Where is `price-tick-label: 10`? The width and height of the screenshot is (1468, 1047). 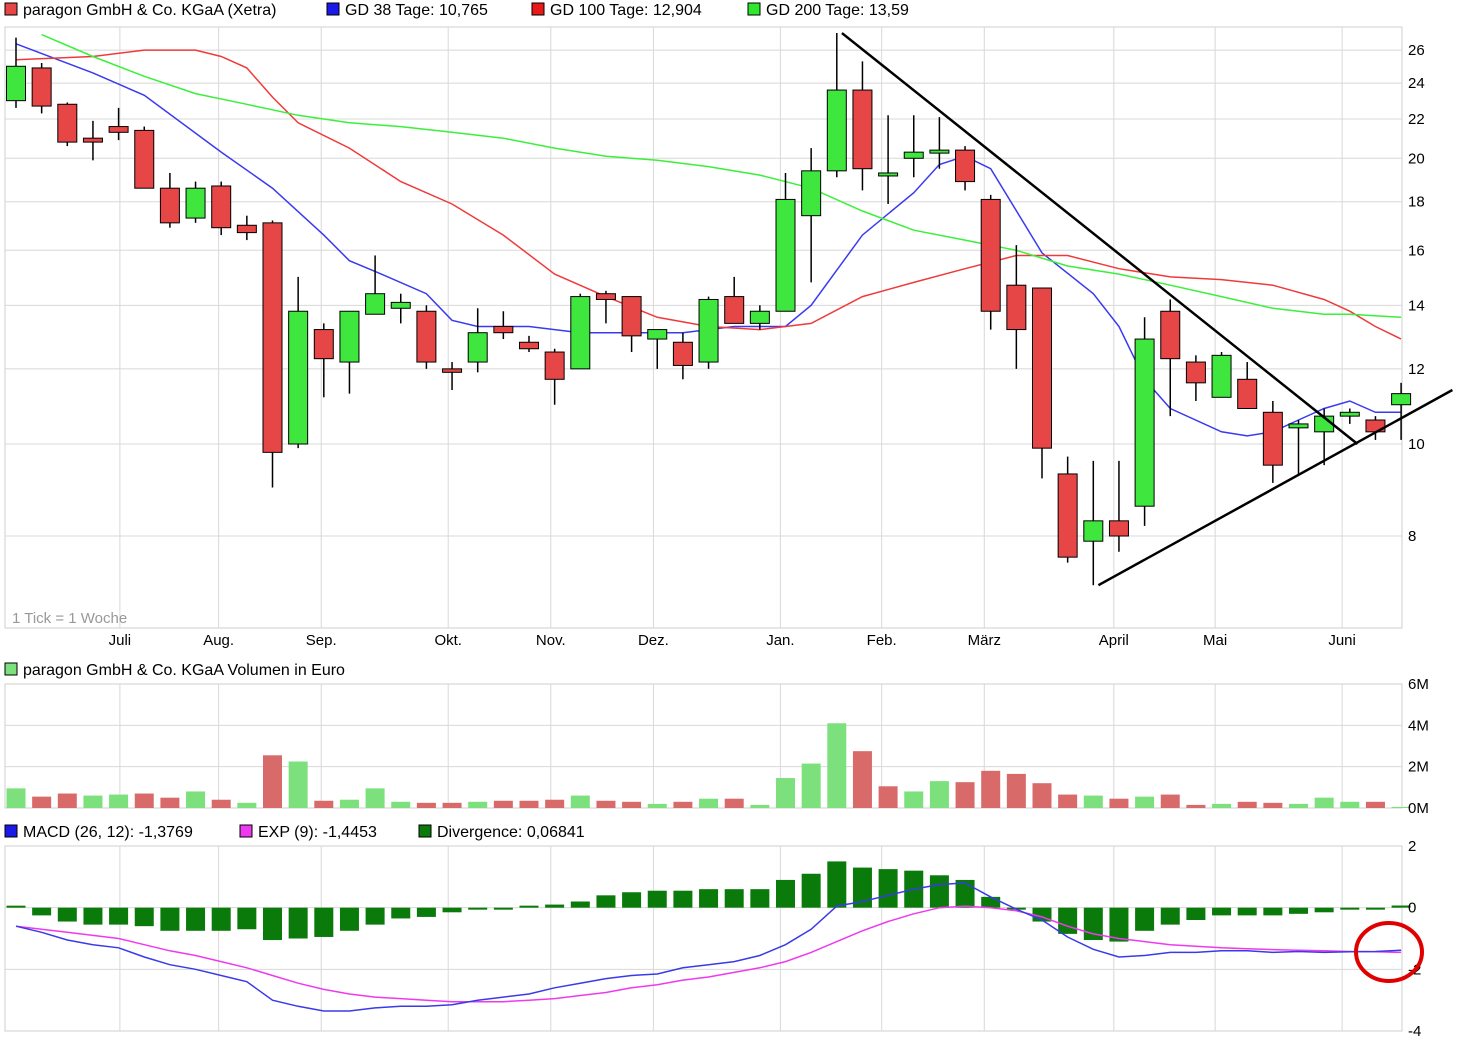
price-tick-label: 10 is located at coordinates (1416, 444).